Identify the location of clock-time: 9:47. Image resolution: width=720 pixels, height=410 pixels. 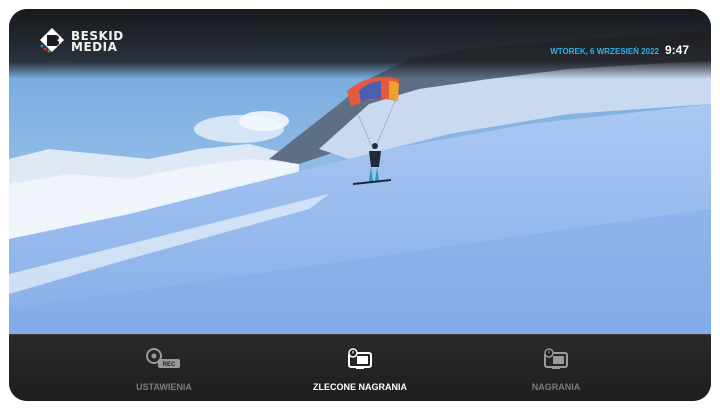
(676, 50).